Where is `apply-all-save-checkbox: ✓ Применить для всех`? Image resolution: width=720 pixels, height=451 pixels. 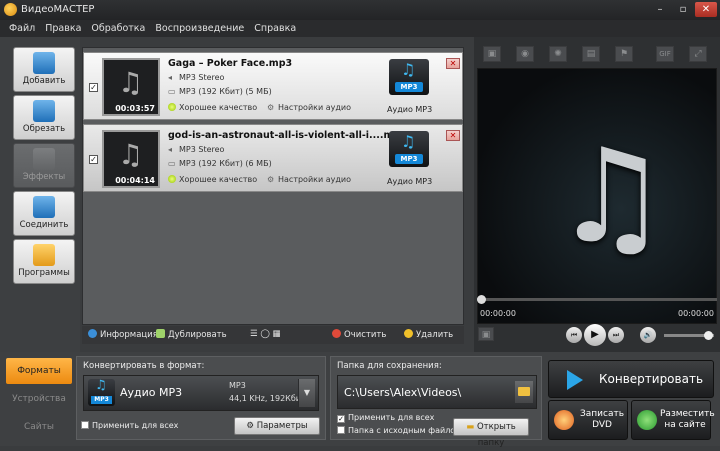
apply-all-save-checkbox: ✓ Применить для всех is located at coordinates (385, 418).